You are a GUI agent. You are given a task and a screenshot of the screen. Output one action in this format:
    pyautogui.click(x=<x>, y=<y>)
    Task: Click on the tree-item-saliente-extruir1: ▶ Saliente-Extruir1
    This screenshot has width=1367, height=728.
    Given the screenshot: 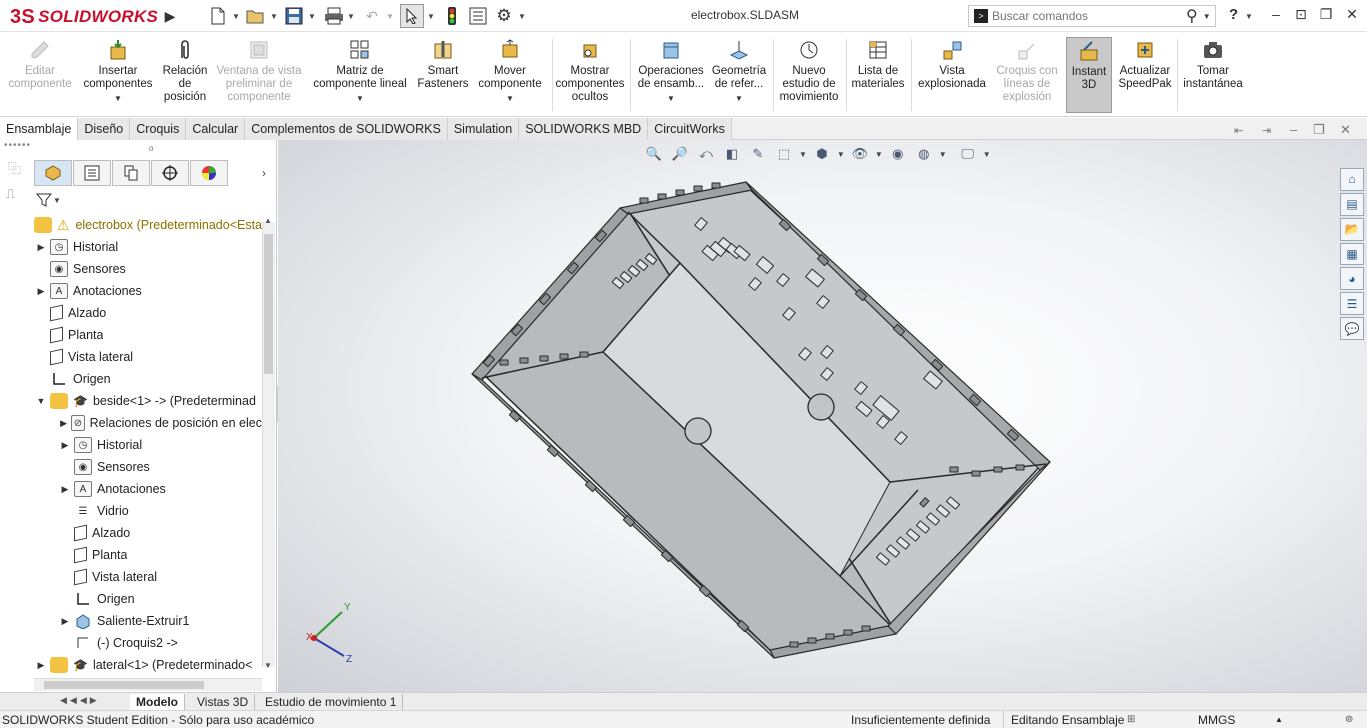 What is the action you would take?
    pyautogui.click(x=124, y=621)
    